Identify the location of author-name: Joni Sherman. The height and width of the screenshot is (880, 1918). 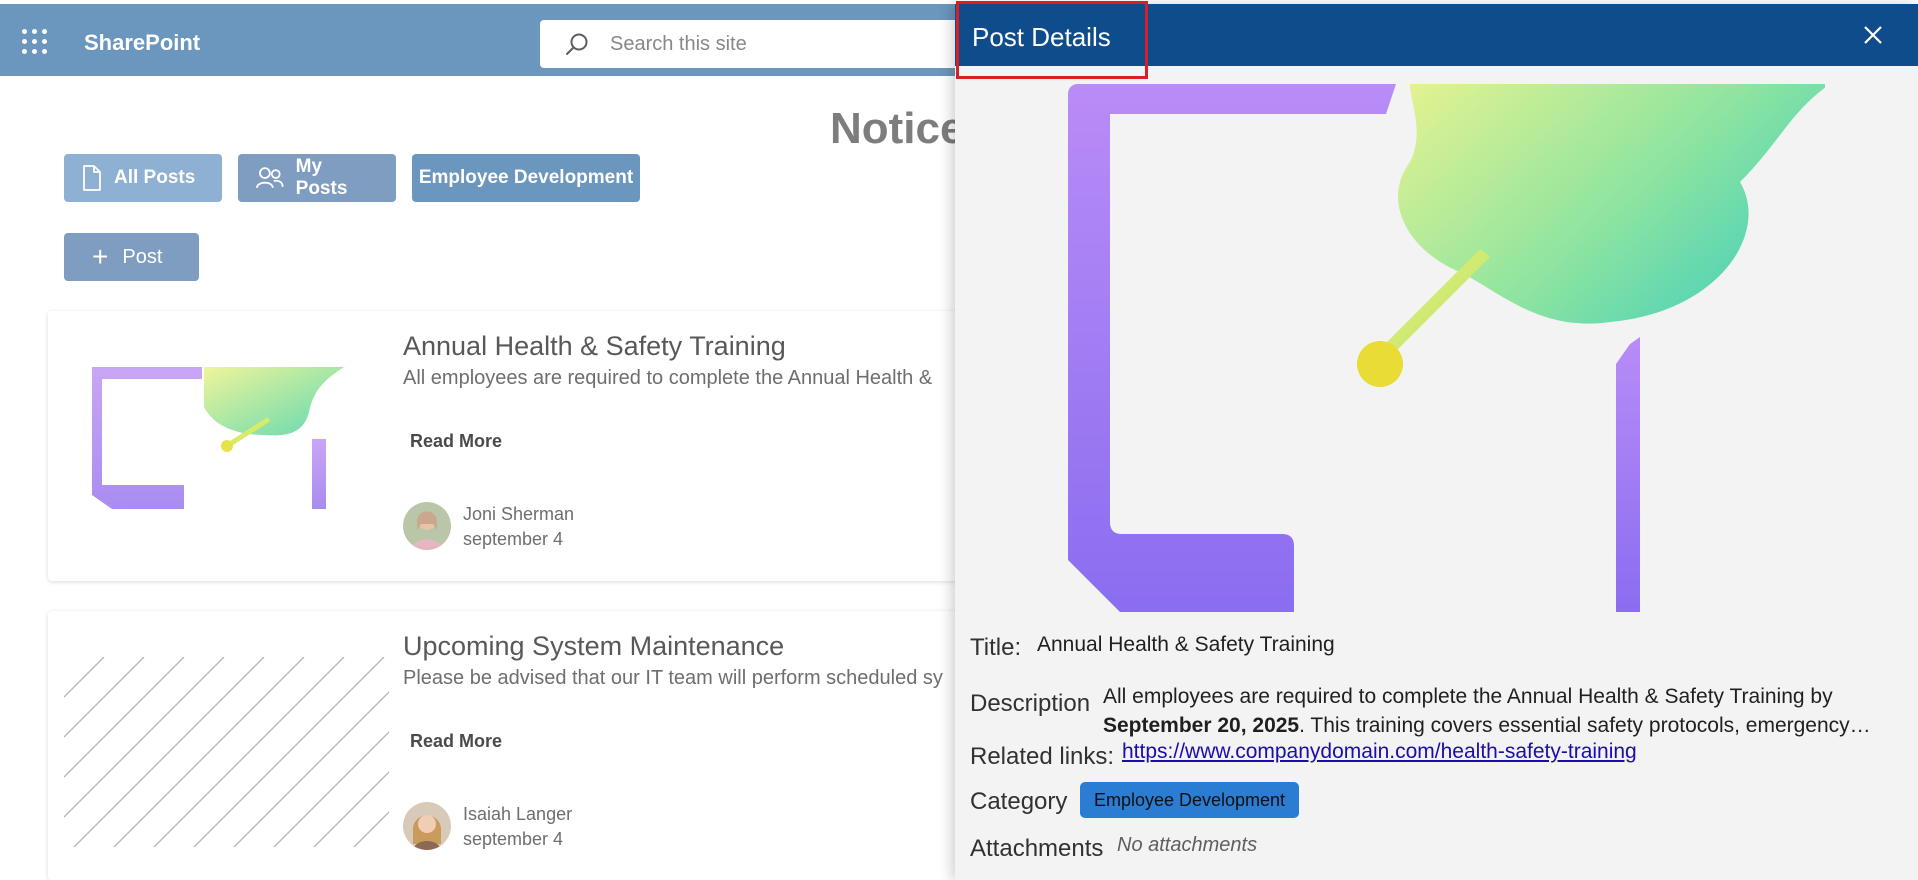
(519, 514).